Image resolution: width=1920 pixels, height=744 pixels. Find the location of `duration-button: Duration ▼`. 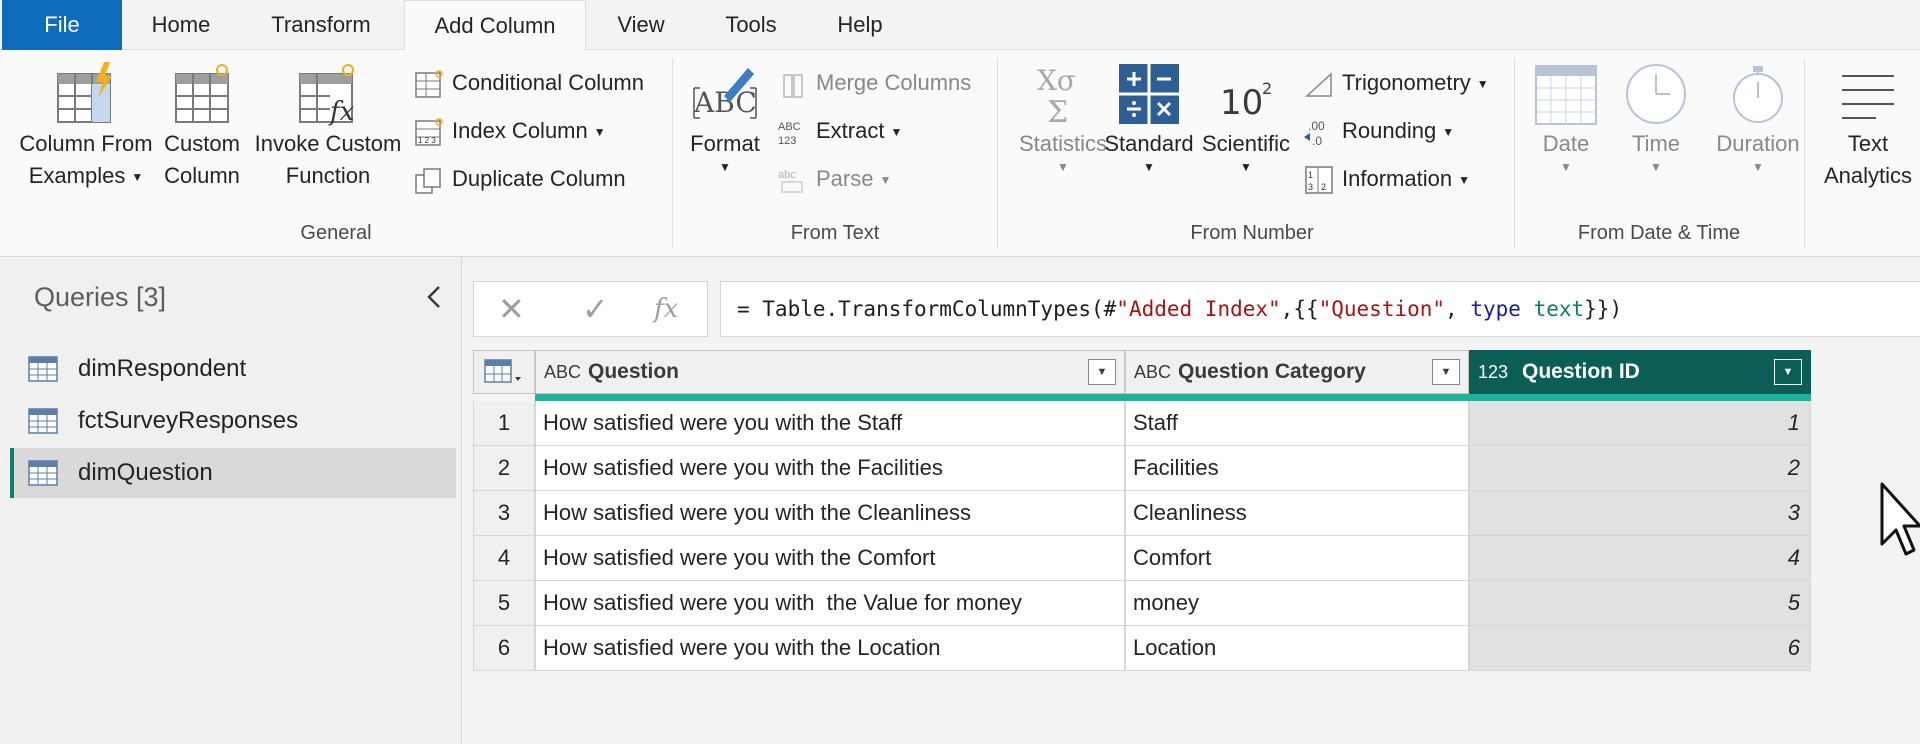

duration-button: Duration ▼ is located at coordinates (1758, 118).